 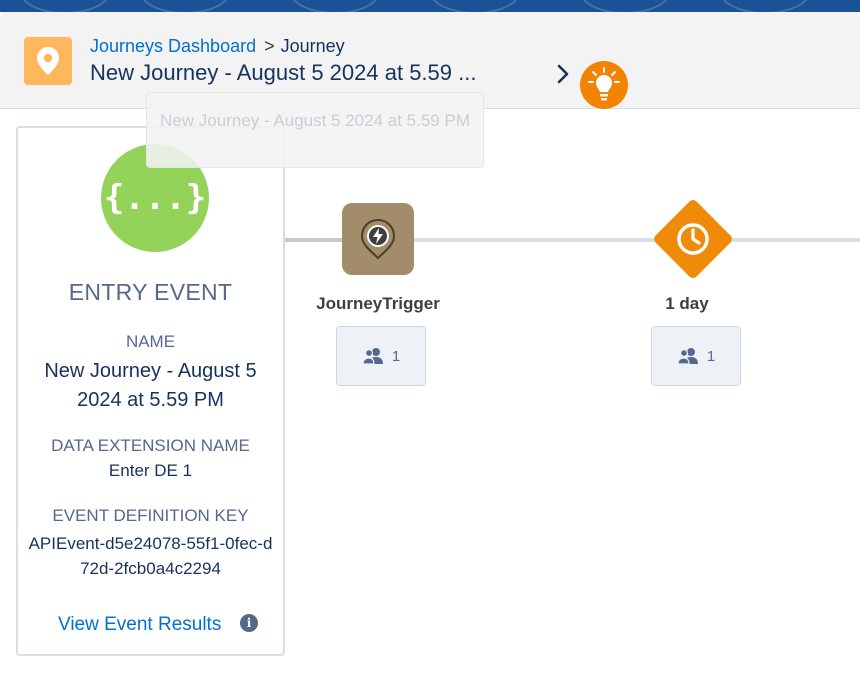 What do you see at coordinates (563, 74) in the screenshot?
I see `chevron-right-icon` at bounding box center [563, 74].